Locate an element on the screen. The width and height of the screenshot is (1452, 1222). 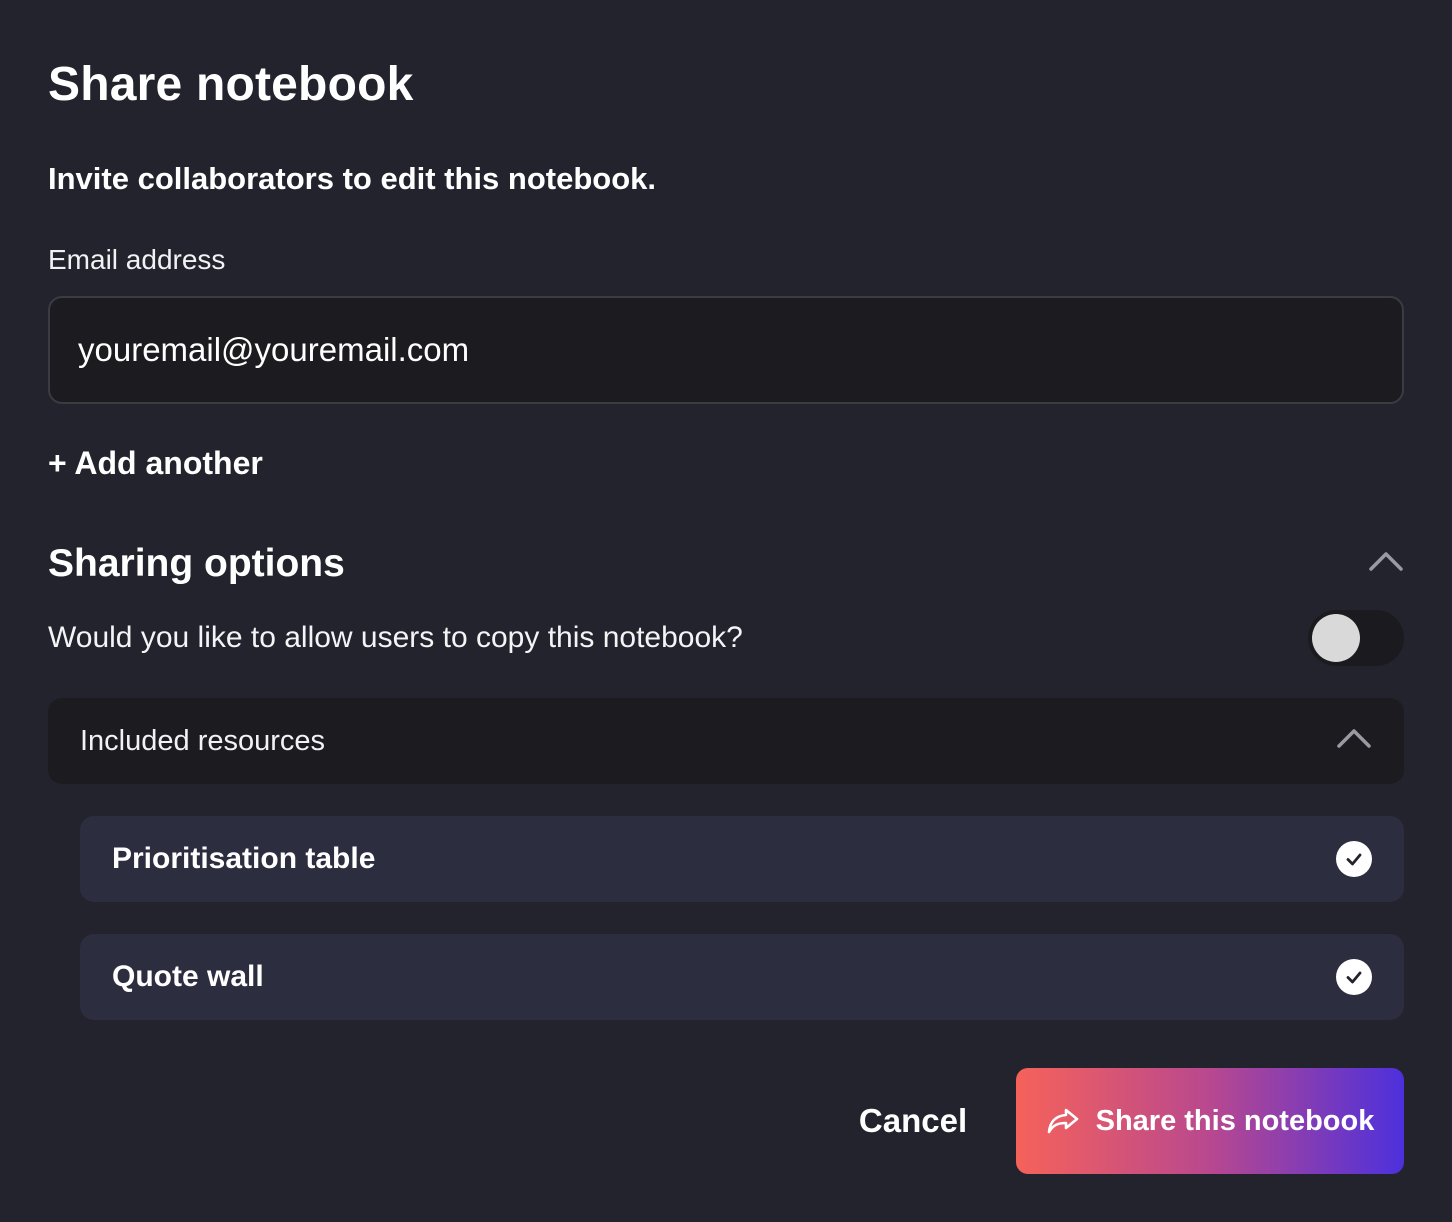
add-another-label: + Add another is located at coordinates (155, 463).